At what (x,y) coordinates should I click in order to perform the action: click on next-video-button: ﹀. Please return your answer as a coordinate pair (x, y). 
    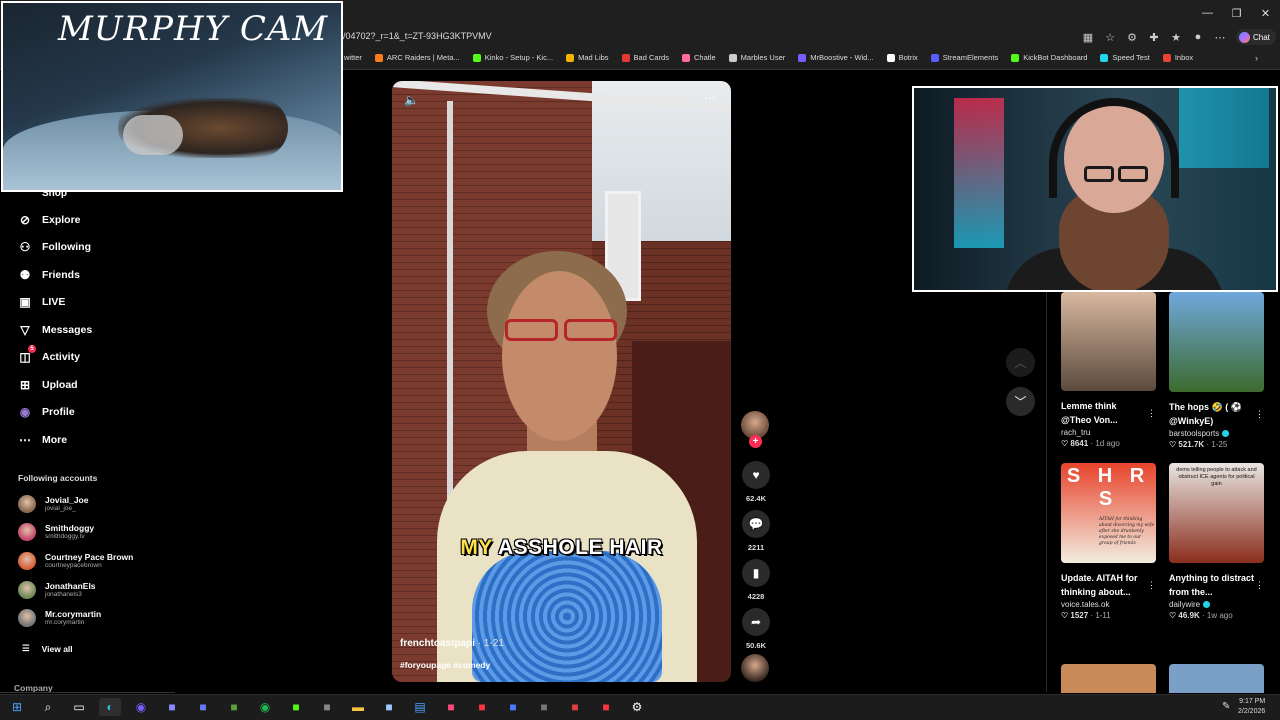
    Looking at the image, I should click on (1020, 401).